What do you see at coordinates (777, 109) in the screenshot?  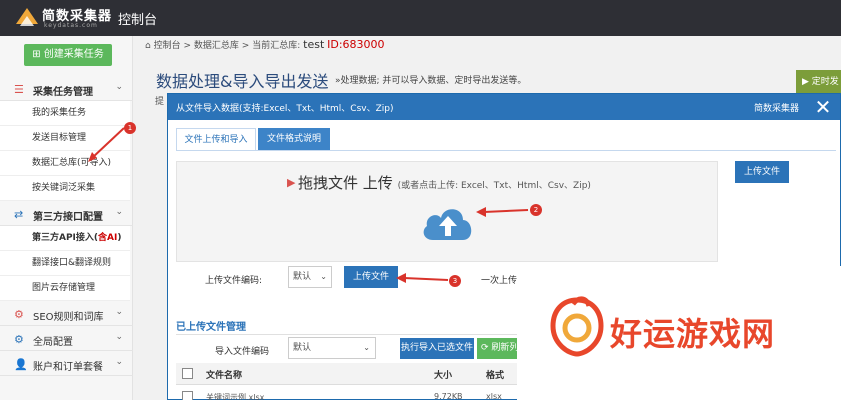 I see `modal-brand: 简数采集器` at bounding box center [777, 109].